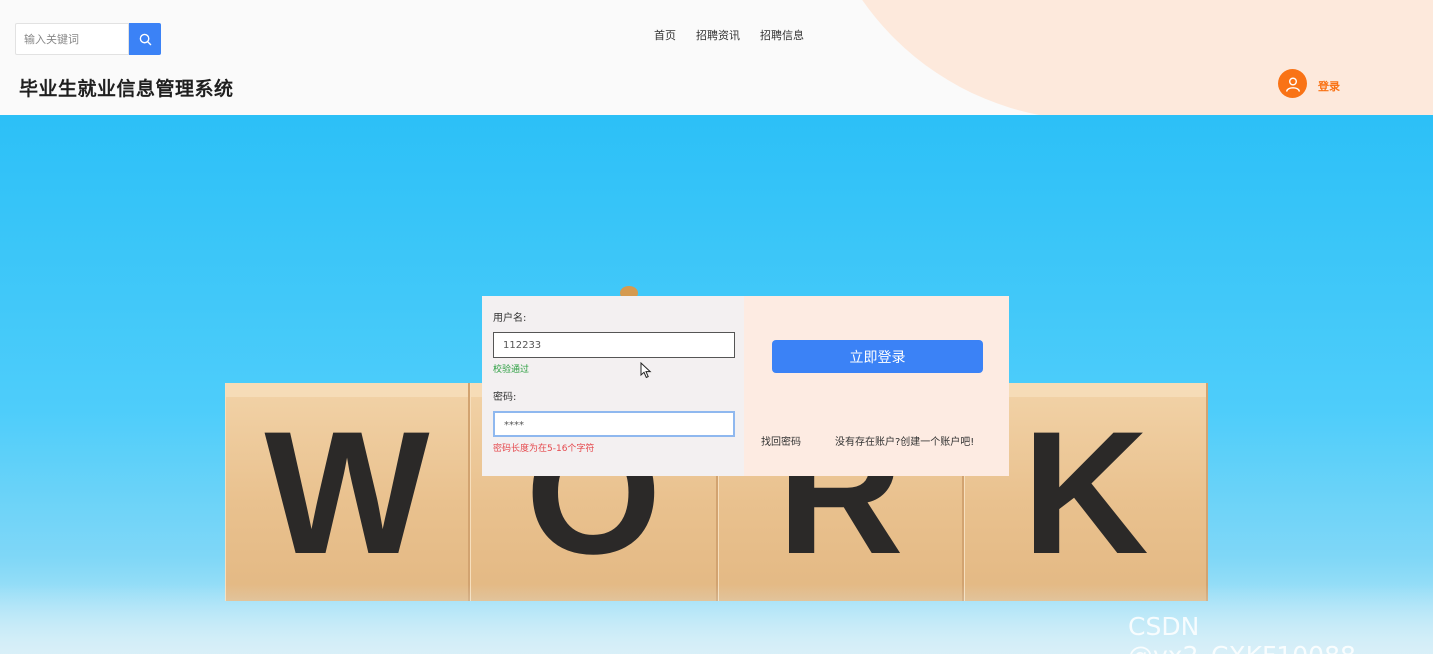 The width and height of the screenshot is (1433, 654). I want to click on username-label: 用户名:, so click(510, 318).